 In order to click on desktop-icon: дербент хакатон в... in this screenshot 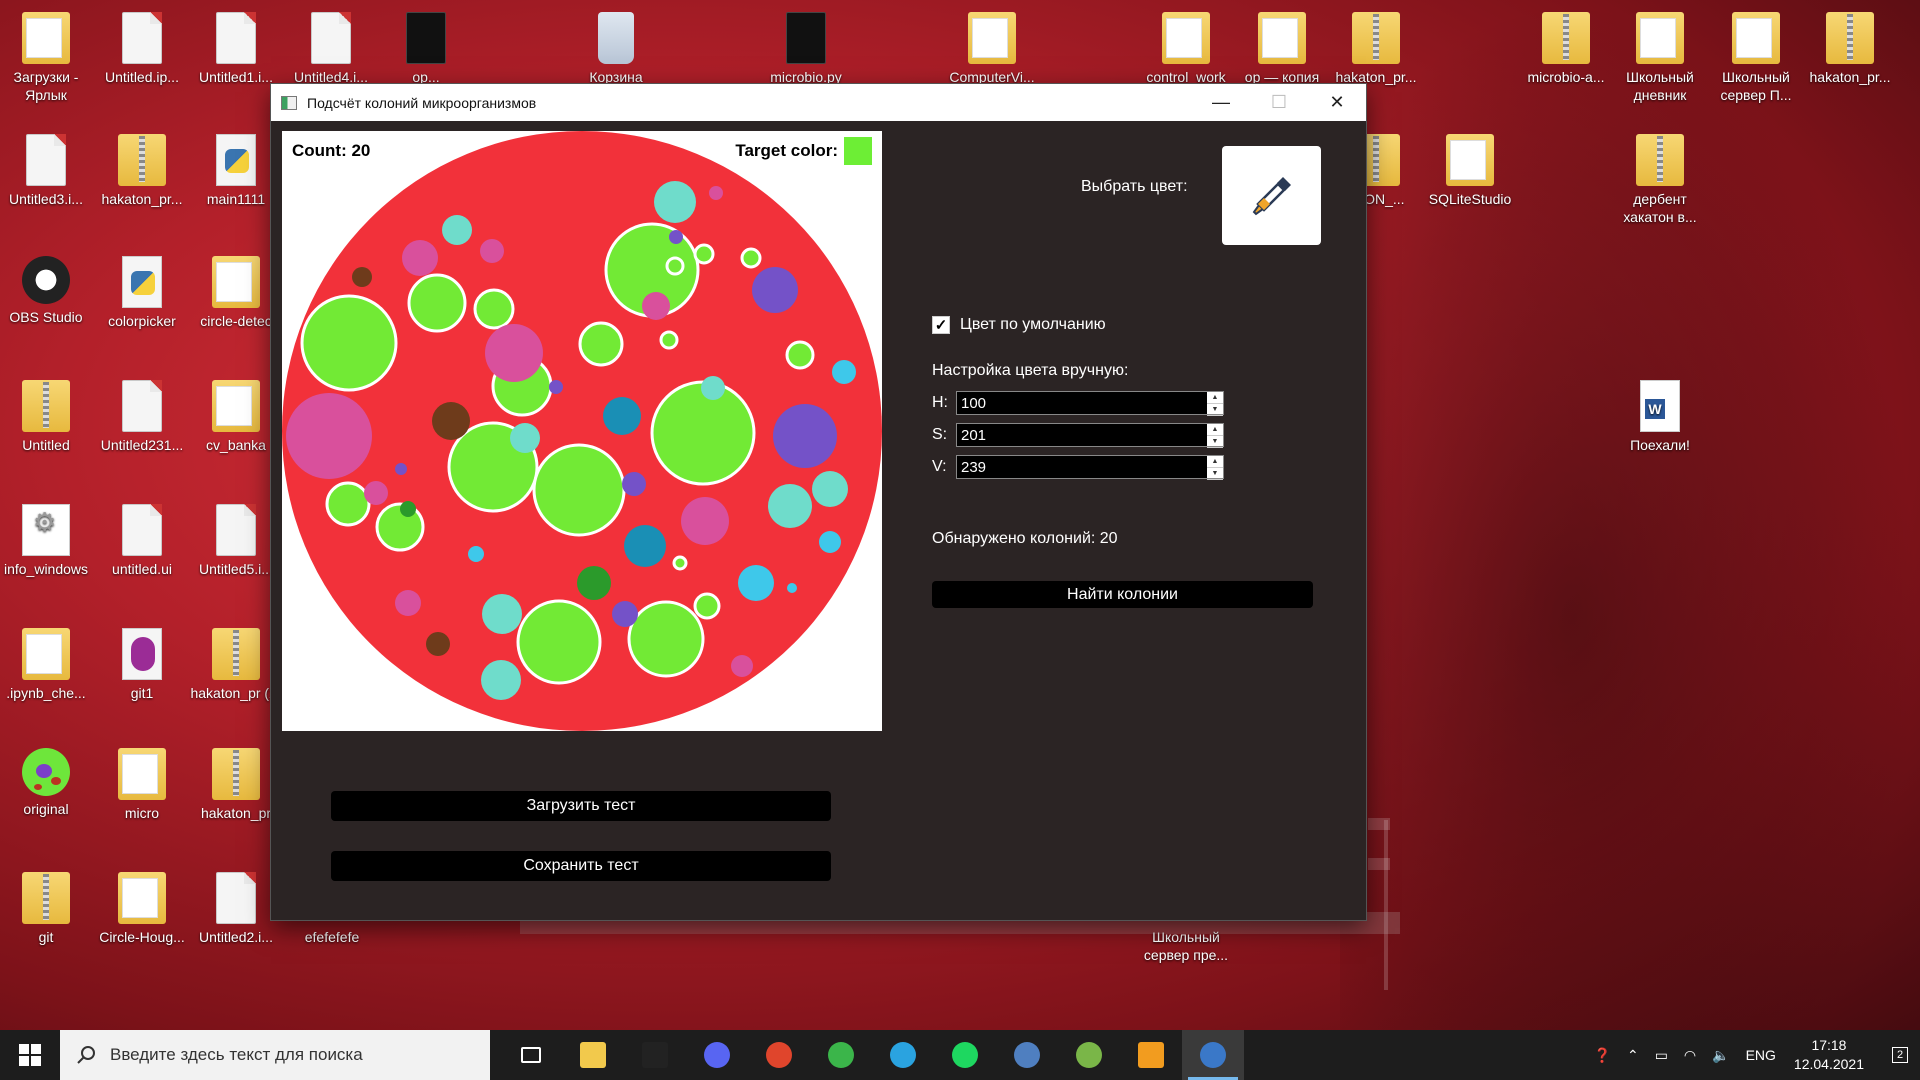, I will do `click(1660, 180)`.